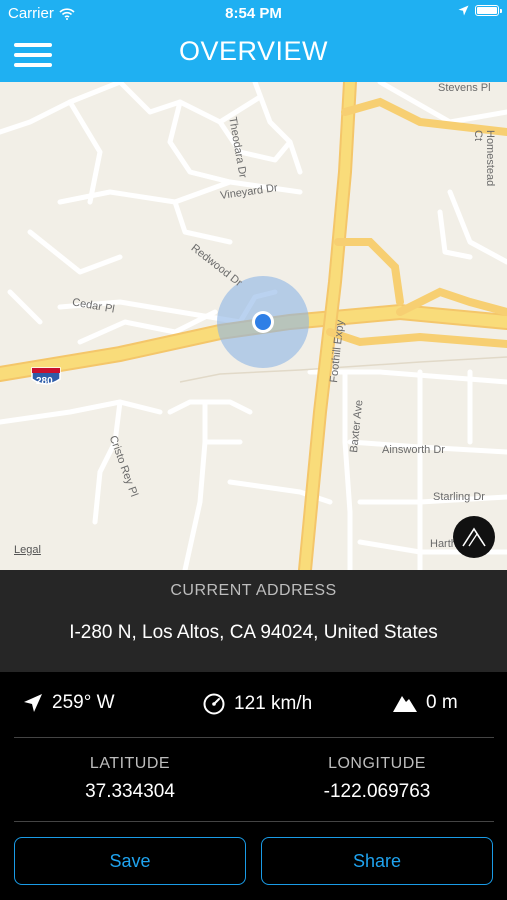  Describe the element at coordinates (253, 51) in the screenshot. I see `page-title: OVERVIEW` at that location.